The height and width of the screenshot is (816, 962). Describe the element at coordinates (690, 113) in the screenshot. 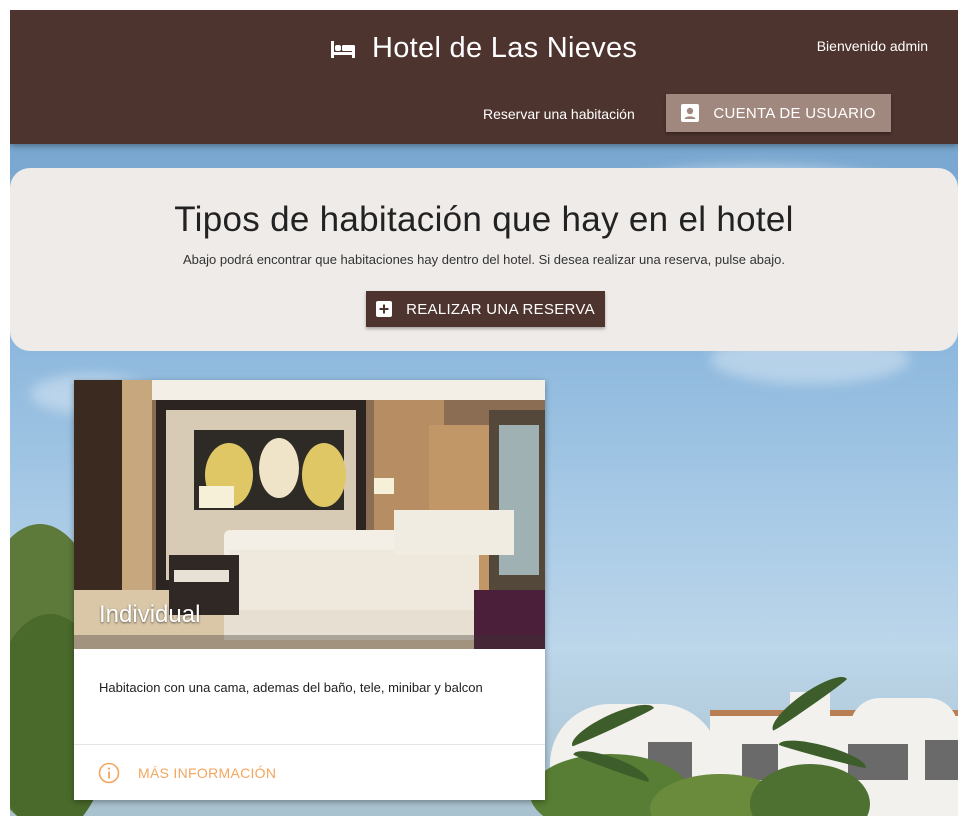

I see `account-box-icon` at that location.